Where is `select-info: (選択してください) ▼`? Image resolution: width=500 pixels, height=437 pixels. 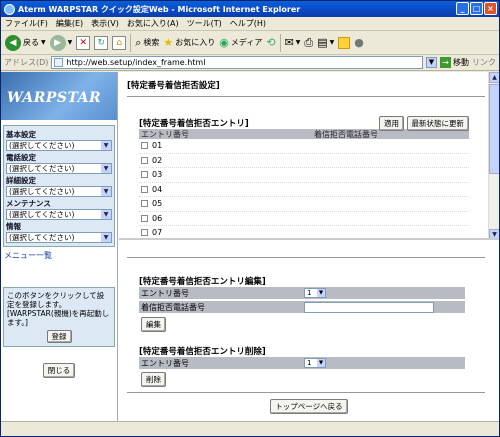
select-info: (選択してください) ▼ is located at coordinates (59, 237).